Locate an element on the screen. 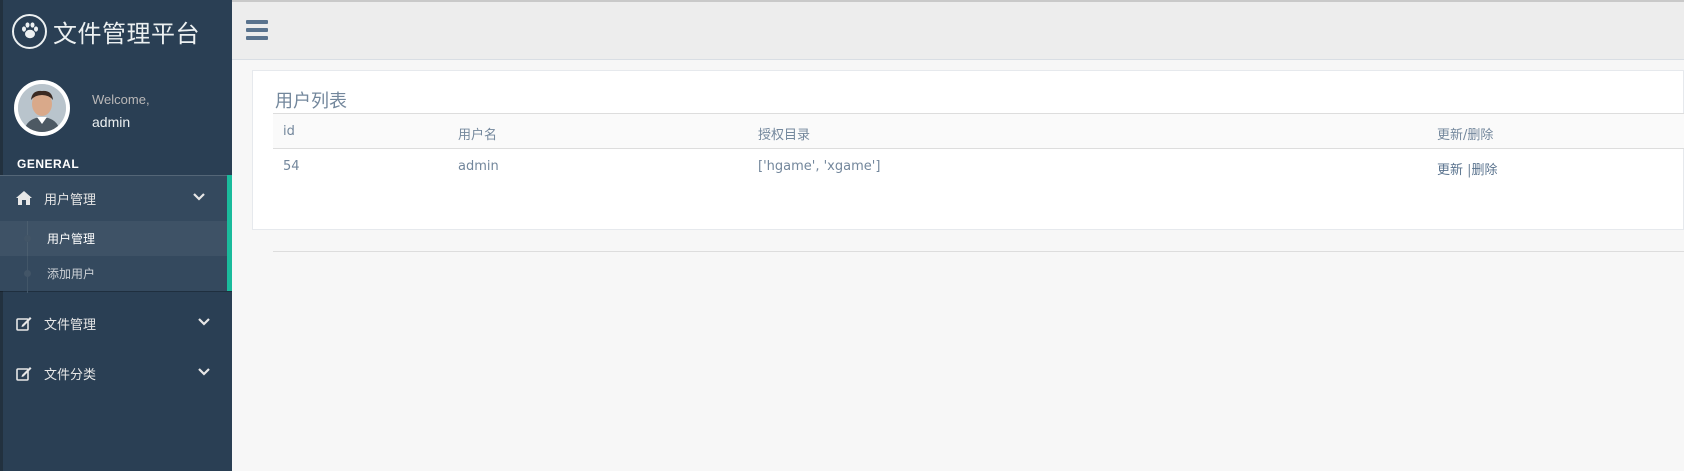 This screenshot has width=1684, height=471. sidebar-item-label: 文件管理 is located at coordinates (70, 325).